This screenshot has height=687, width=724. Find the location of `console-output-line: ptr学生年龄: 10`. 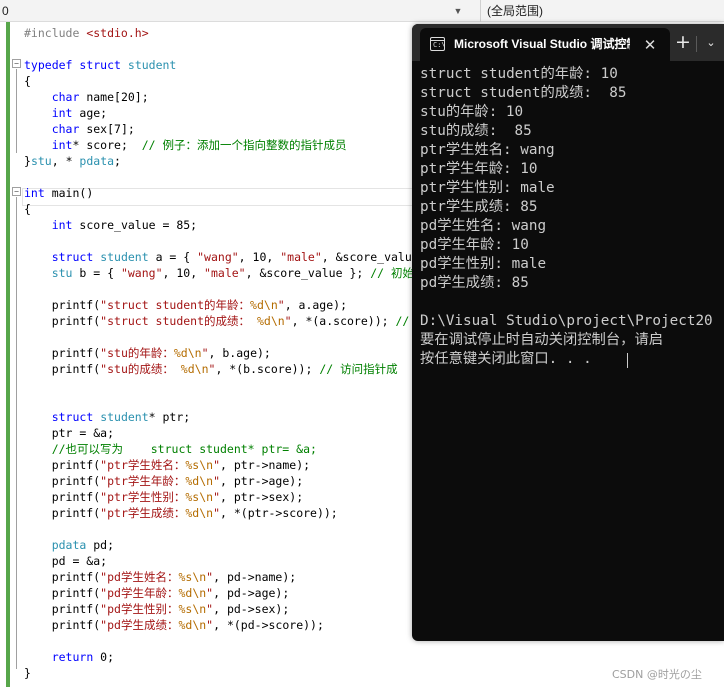

console-output-line: ptr学生年龄: 10 is located at coordinates (479, 169).